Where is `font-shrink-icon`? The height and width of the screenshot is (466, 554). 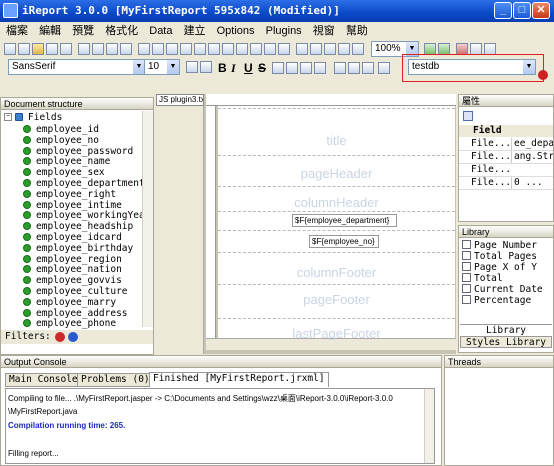
font-shrink-icon is located at coordinates (206, 67).